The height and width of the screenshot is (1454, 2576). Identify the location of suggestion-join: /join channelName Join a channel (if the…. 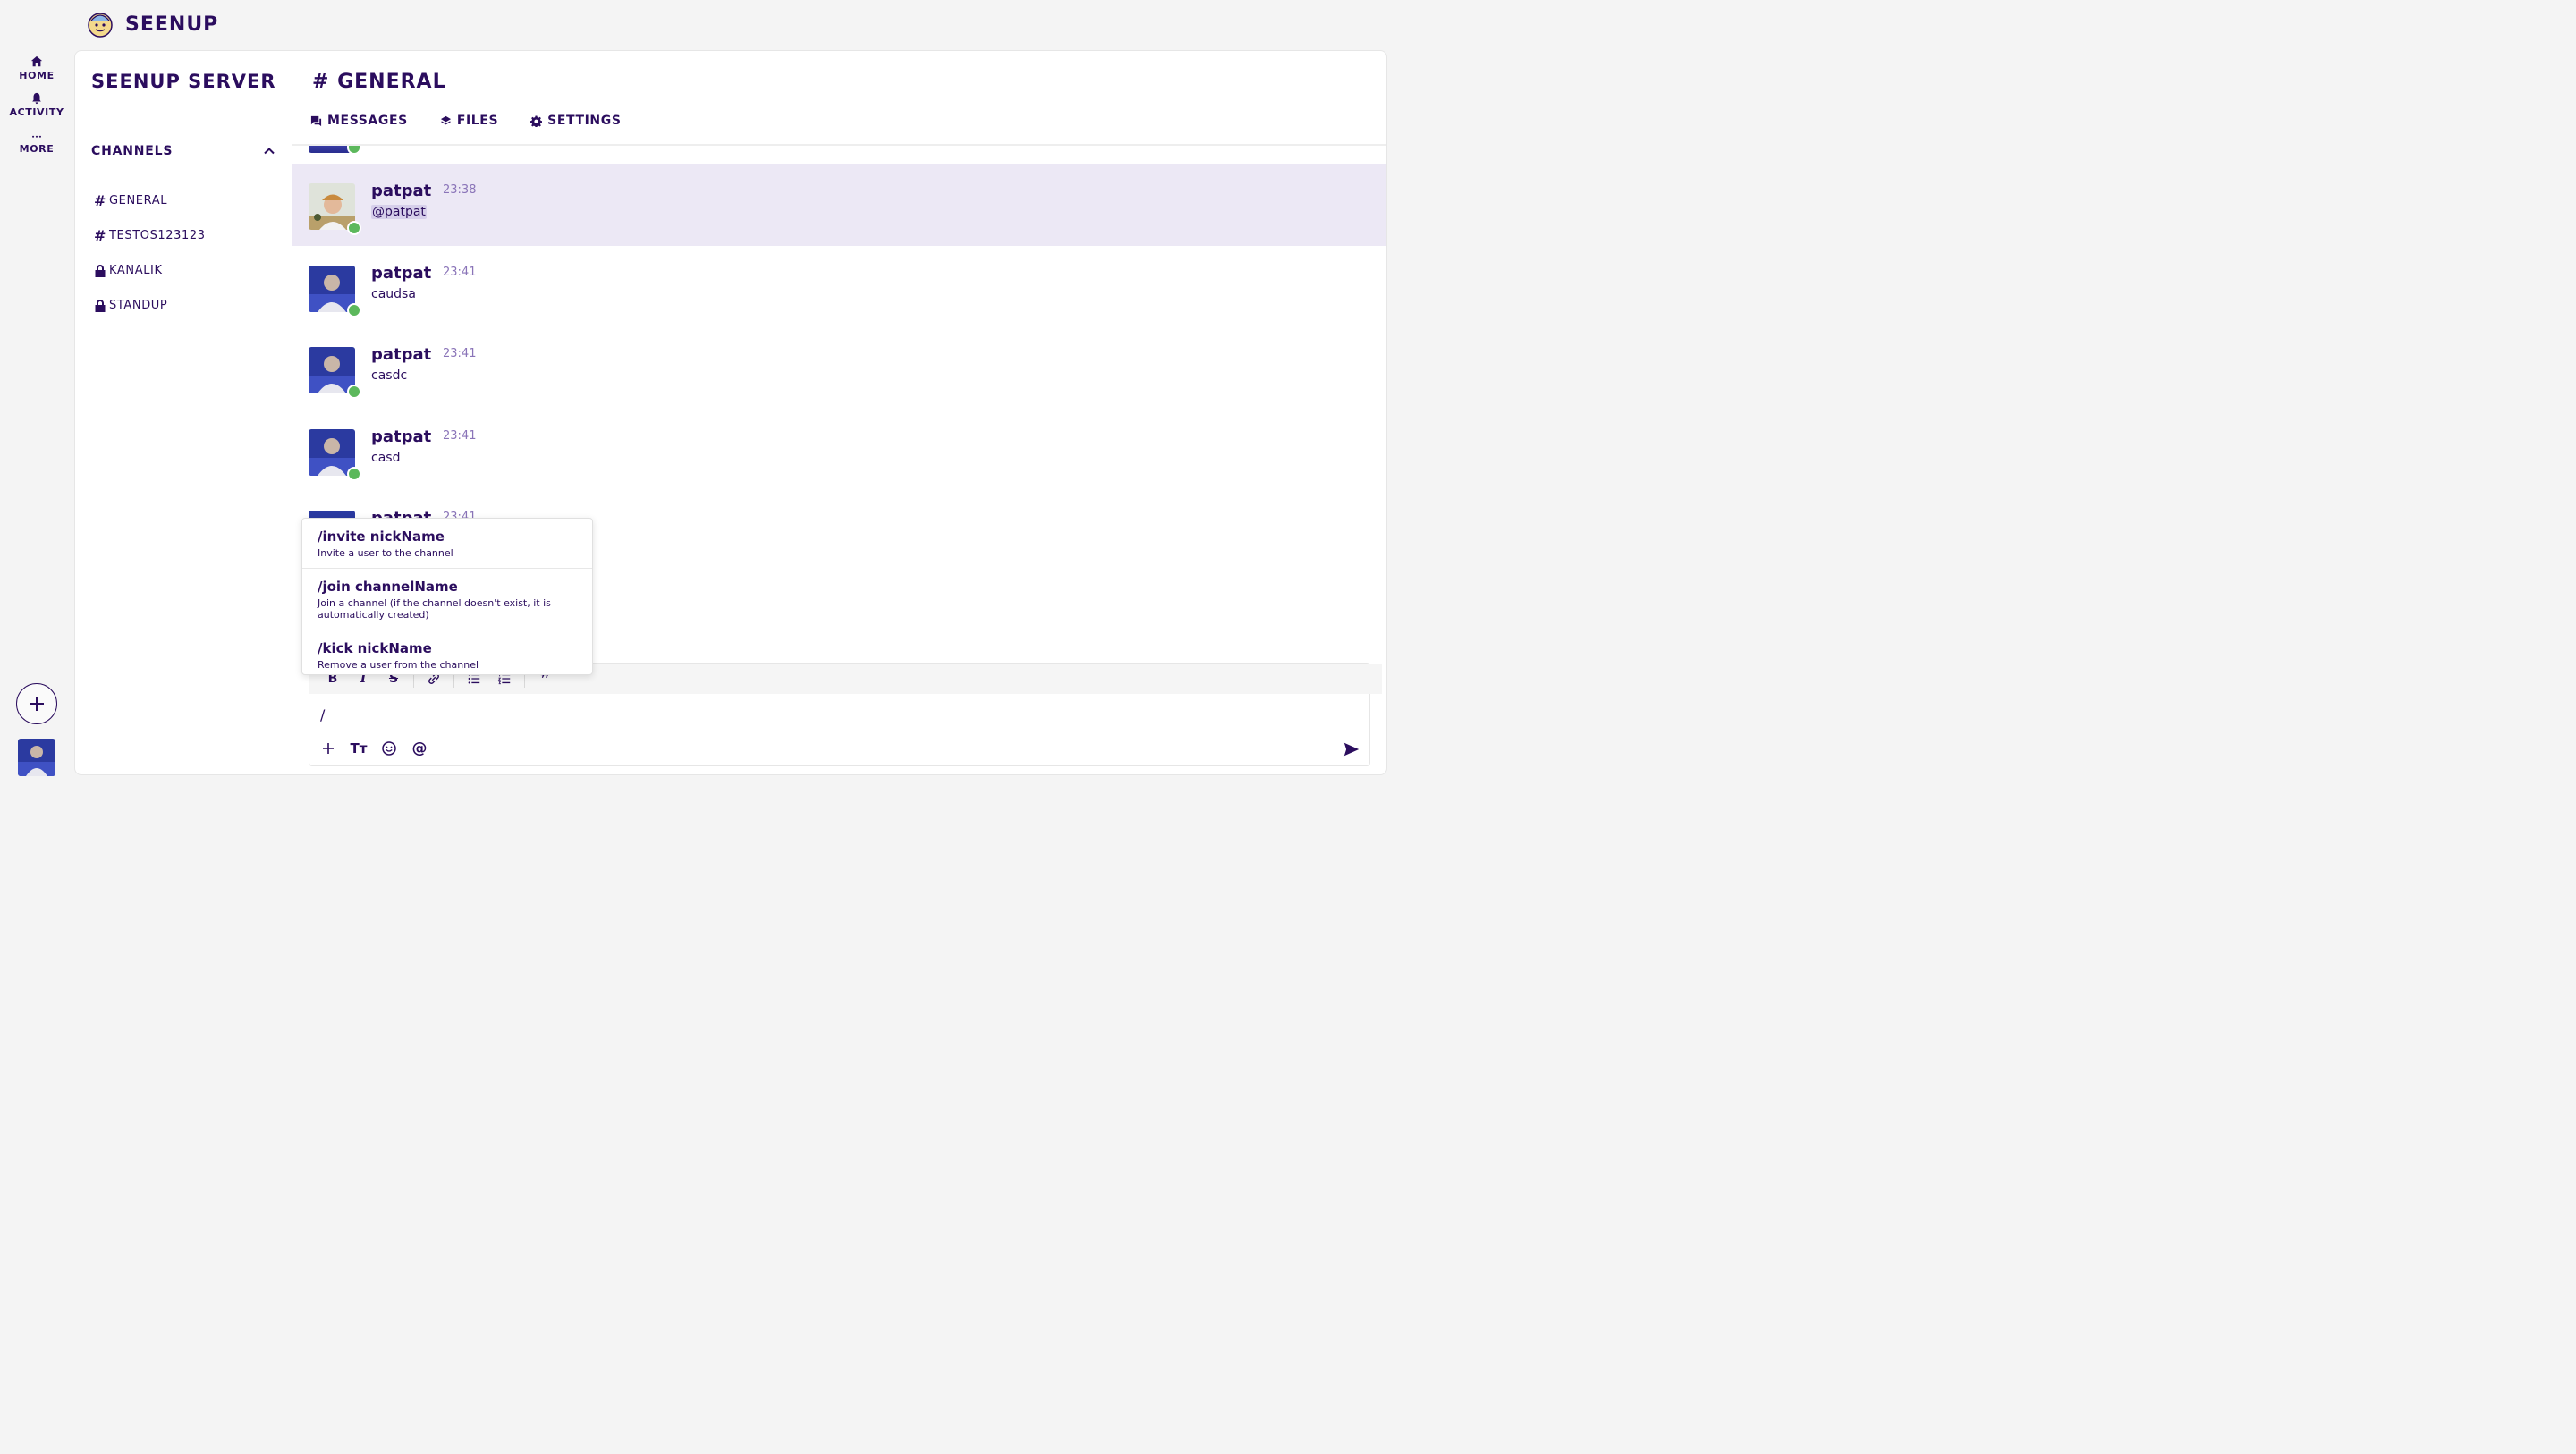
(447, 600).